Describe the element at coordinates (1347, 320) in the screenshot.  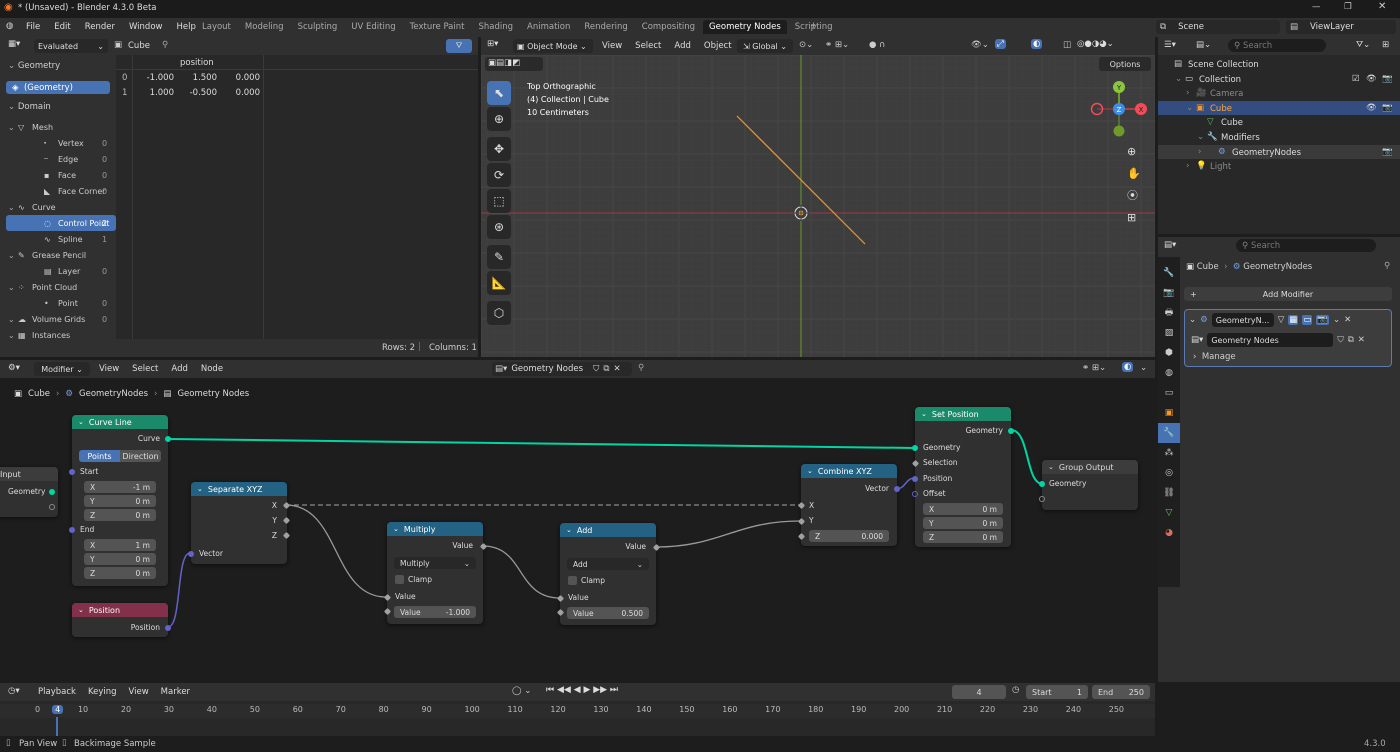
I see `remove-modifier-icon: ✕` at that location.